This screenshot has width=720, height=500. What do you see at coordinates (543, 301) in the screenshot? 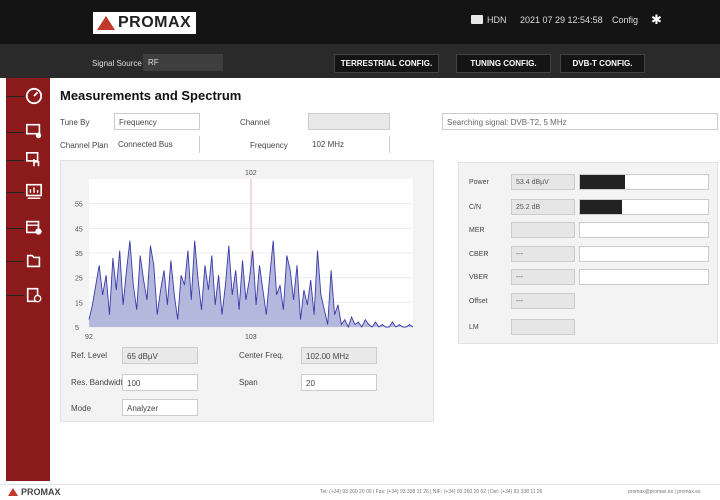
I see `offset-value: ---` at bounding box center [543, 301].